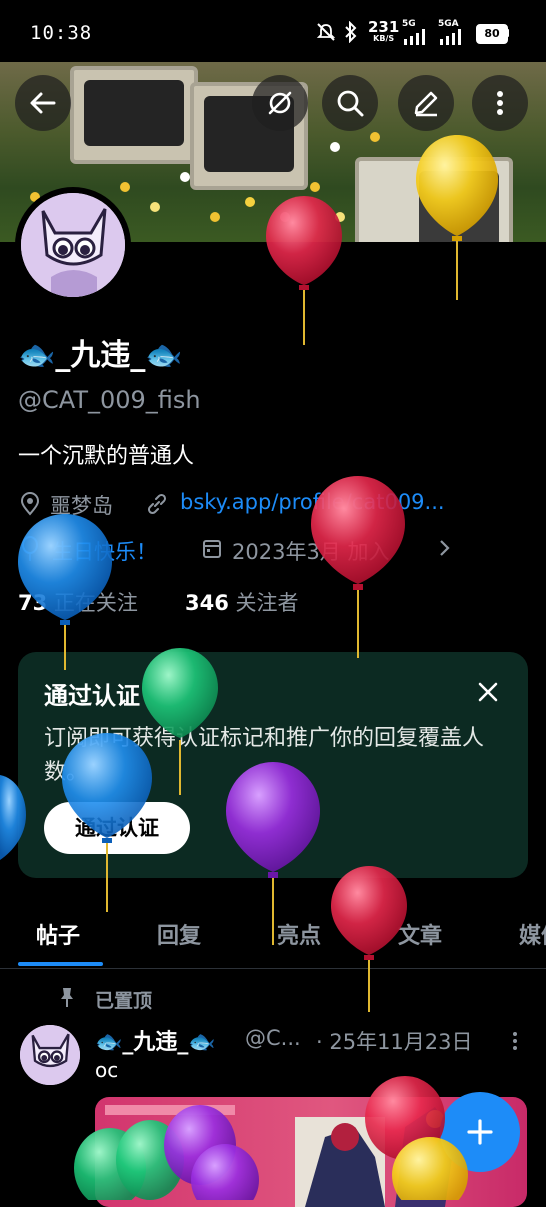 This screenshot has height=1207, width=546. What do you see at coordinates (242, 602) in the screenshot?
I see `followers-count: 346 关注者` at bounding box center [242, 602].